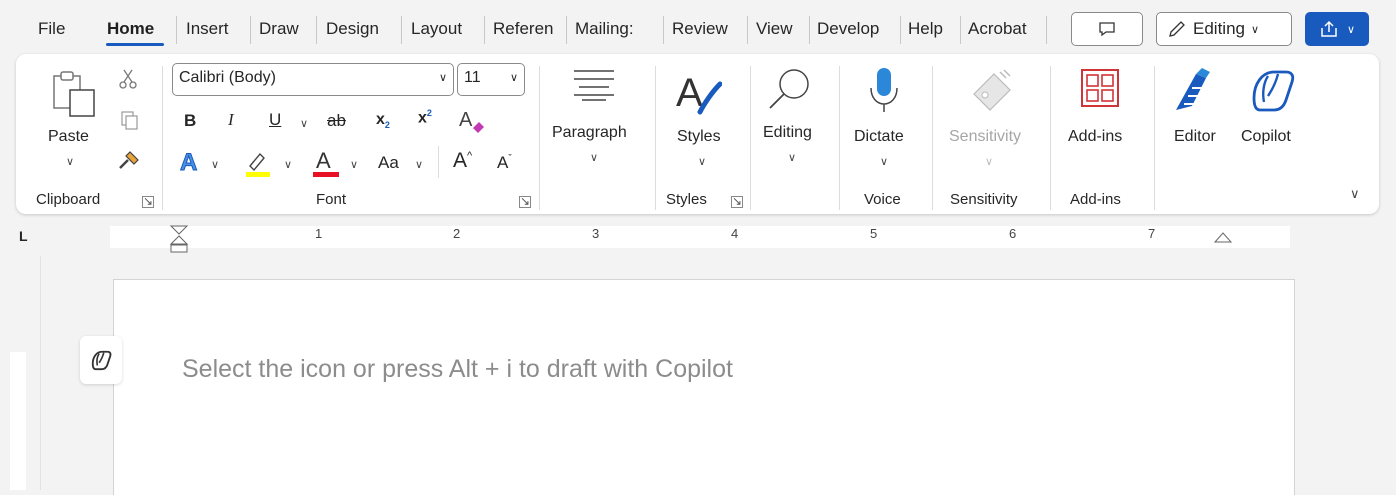 The height and width of the screenshot is (495, 1396). What do you see at coordinates (1266, 137) in the screenshot?
I see `copilot-label: Copilot` at bounding box center [1266, 137].